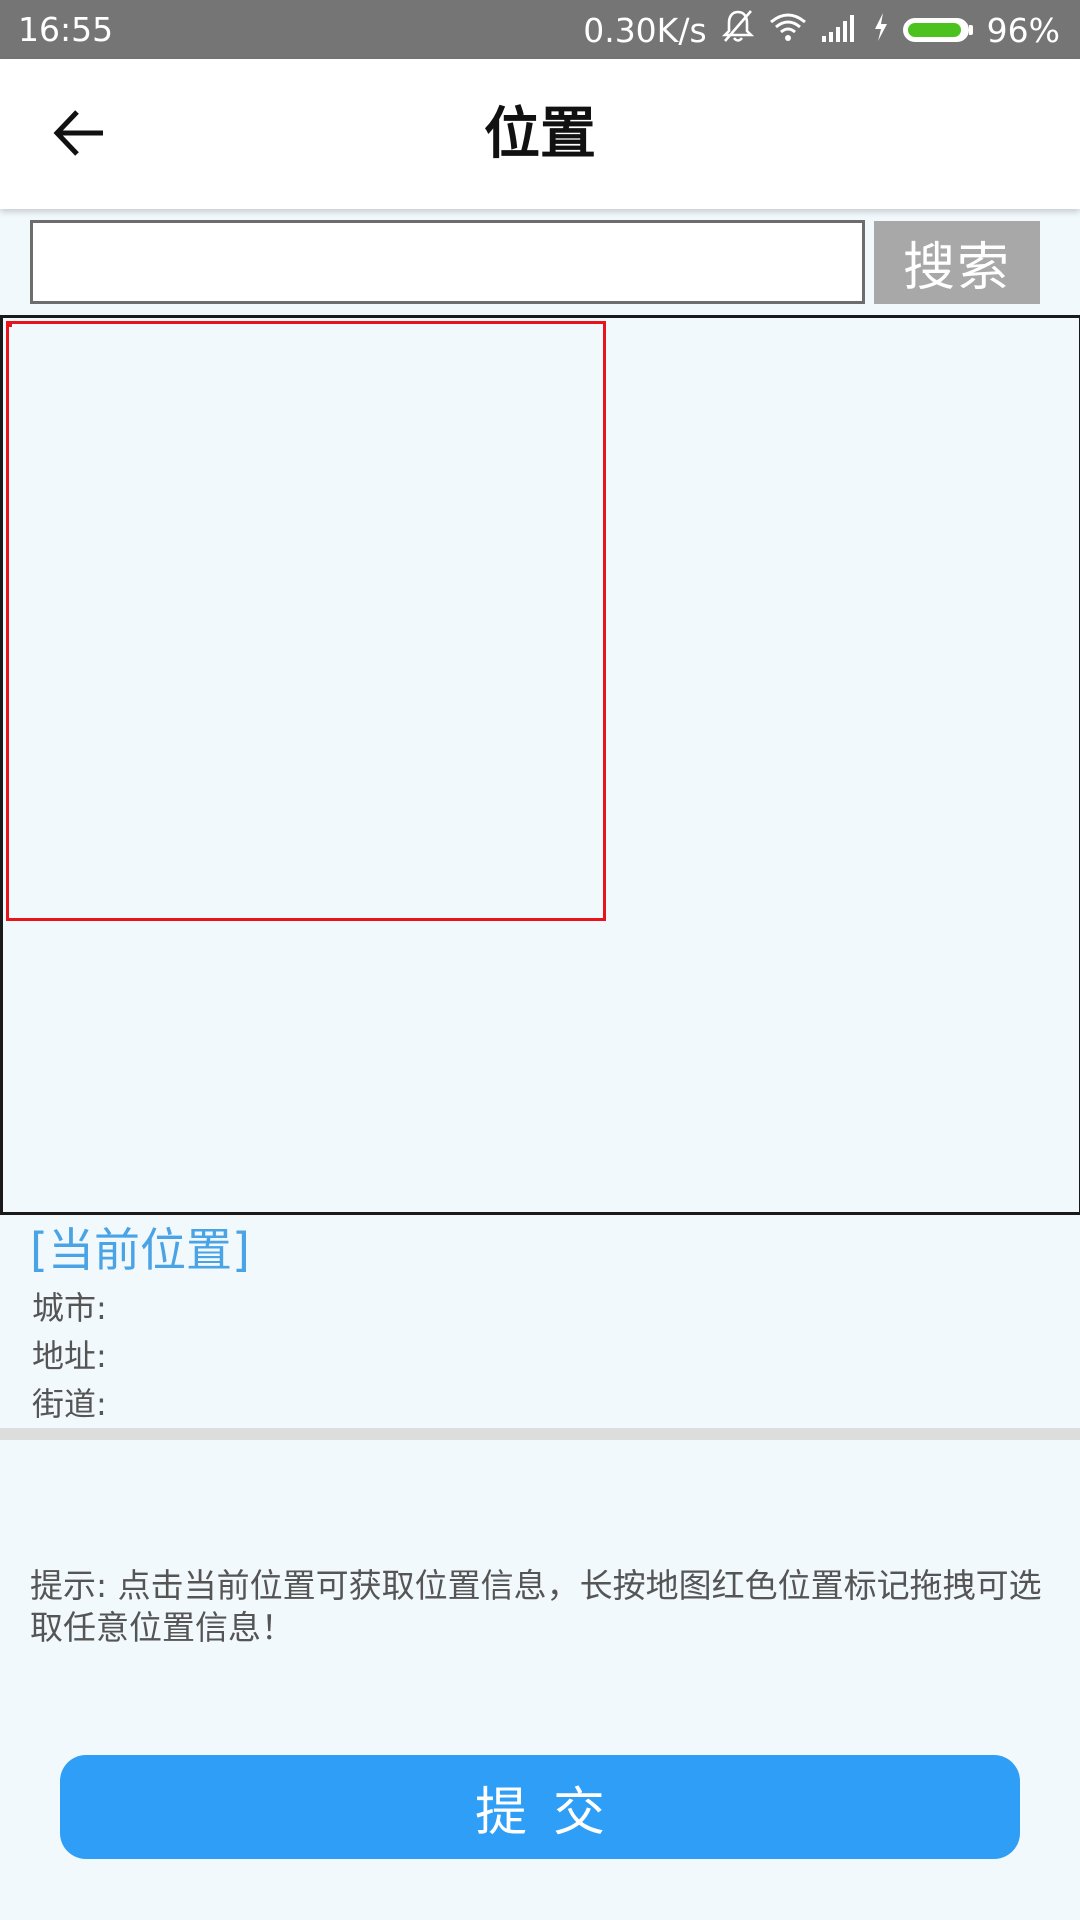  I want to click on street-row: 街道:, so click(69, 1404).